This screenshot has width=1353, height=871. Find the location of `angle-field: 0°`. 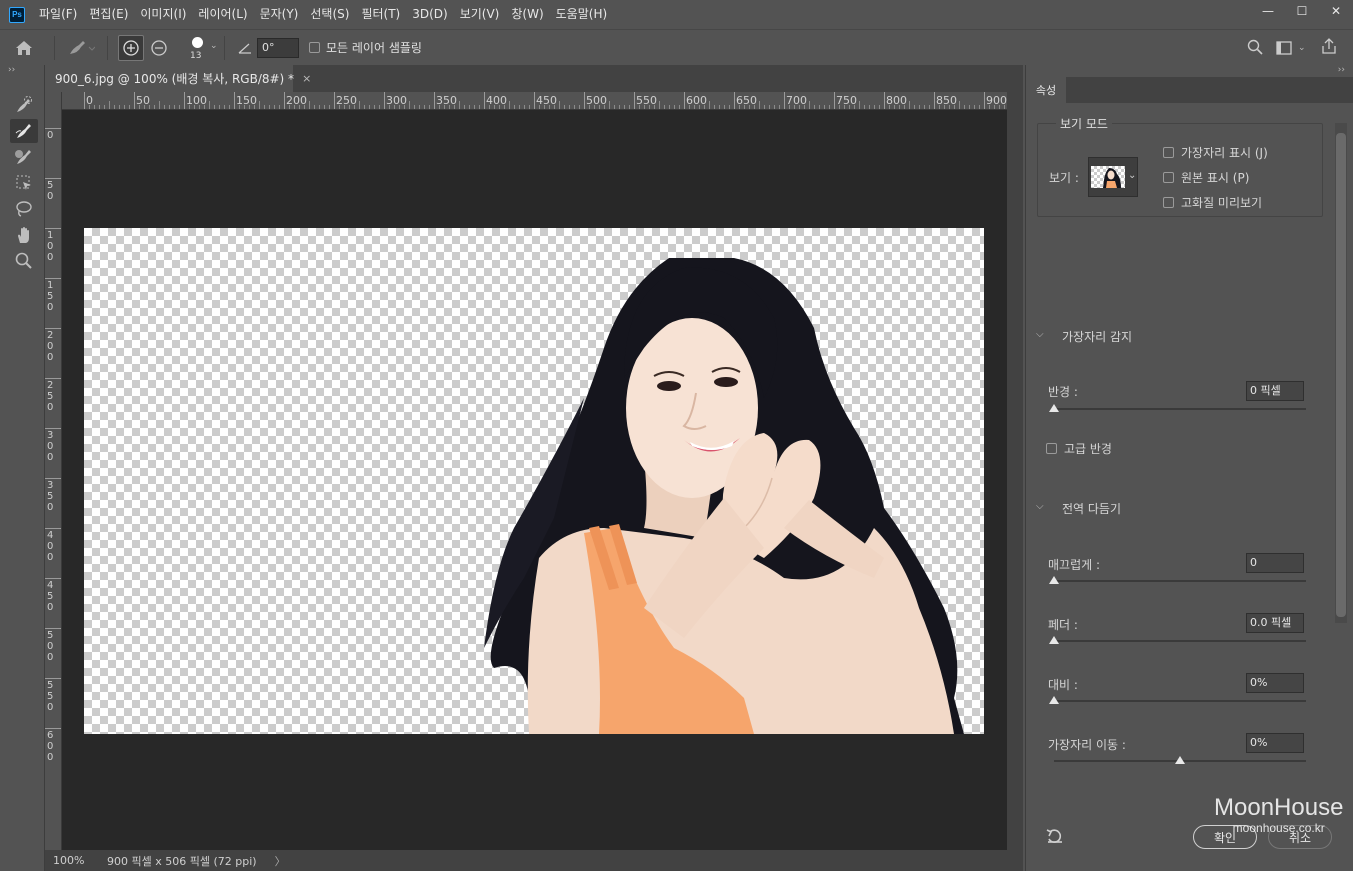

angle-field: 0° is located at coordinates (278, 47).